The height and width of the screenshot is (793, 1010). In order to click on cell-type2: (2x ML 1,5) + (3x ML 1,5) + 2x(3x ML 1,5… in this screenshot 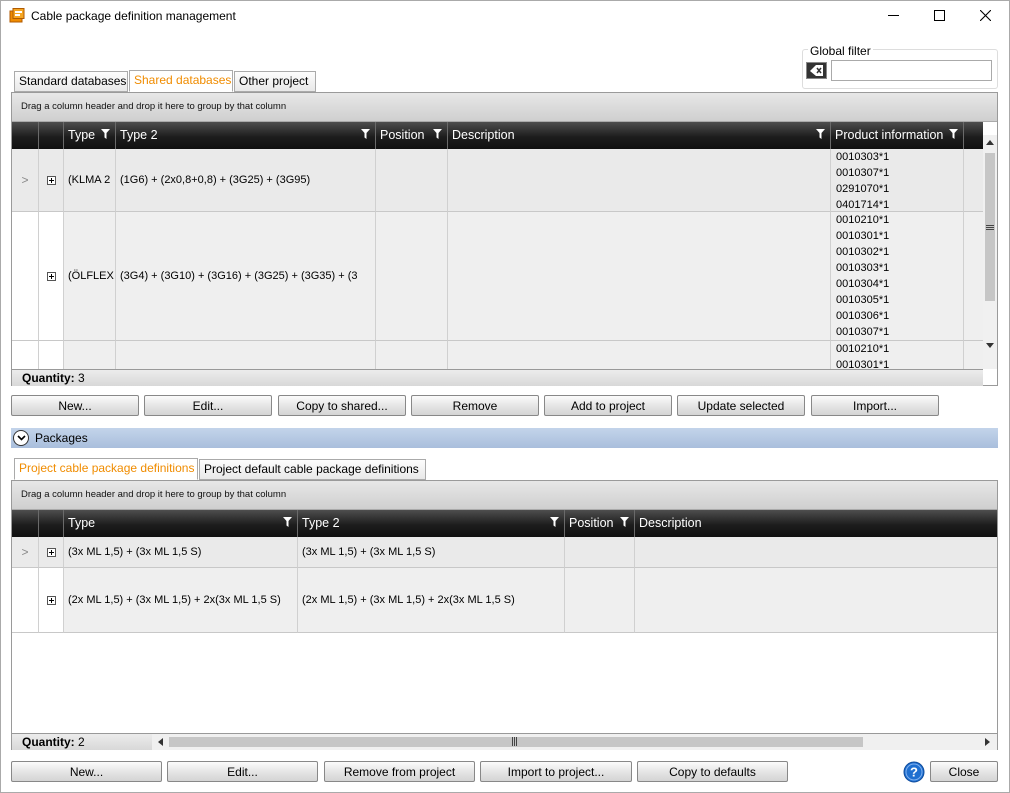, I will do `click(430, 600)`.